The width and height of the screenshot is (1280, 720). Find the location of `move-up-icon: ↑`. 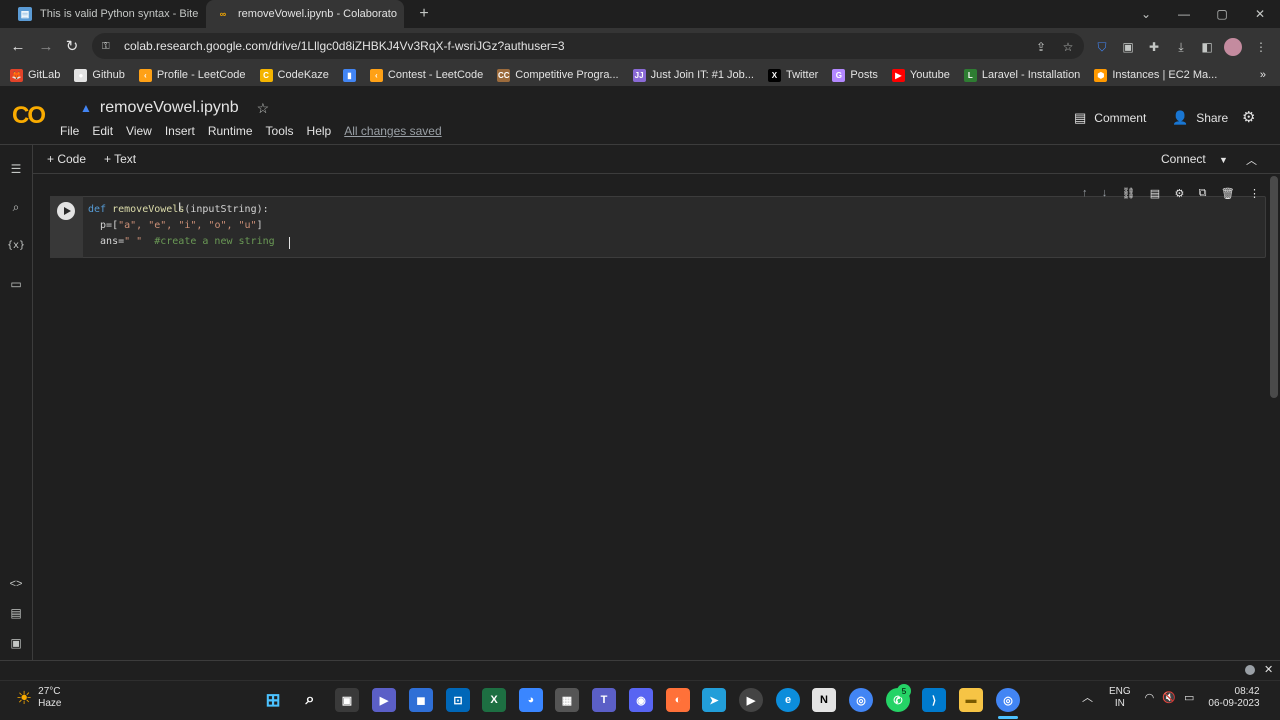

move-up-icon: ↑ is located at coordinates (1085, 193).